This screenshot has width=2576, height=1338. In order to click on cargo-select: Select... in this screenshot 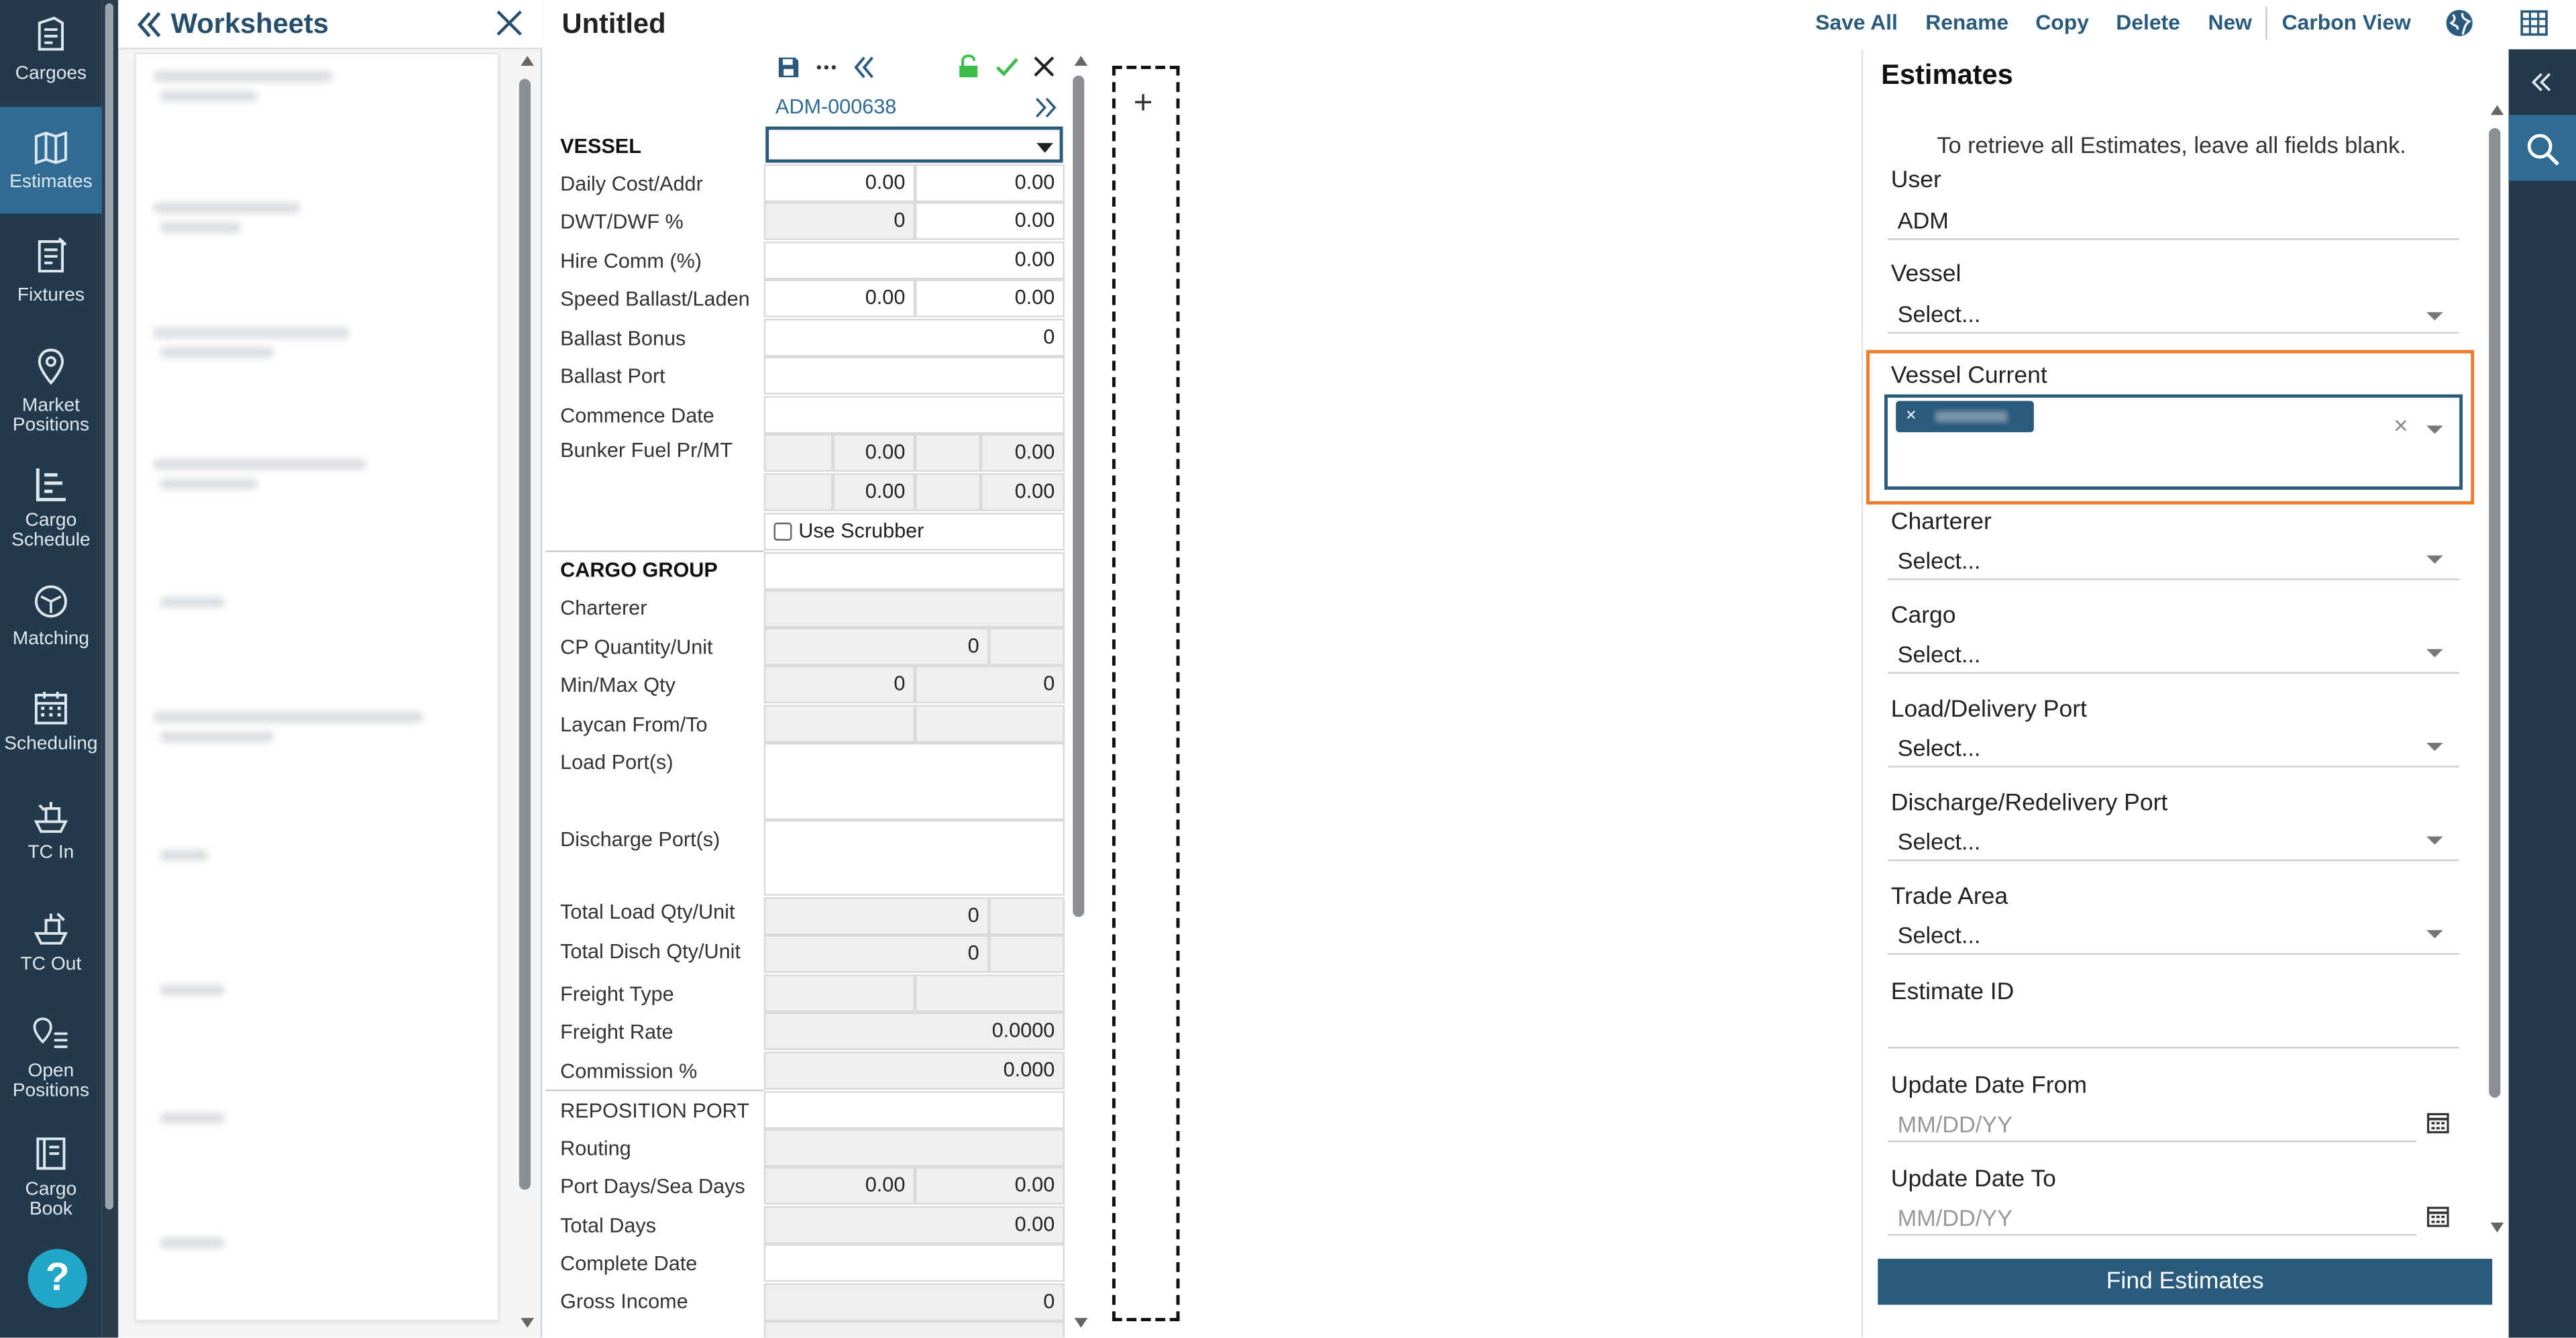, I will do `click(1939, 654)`.